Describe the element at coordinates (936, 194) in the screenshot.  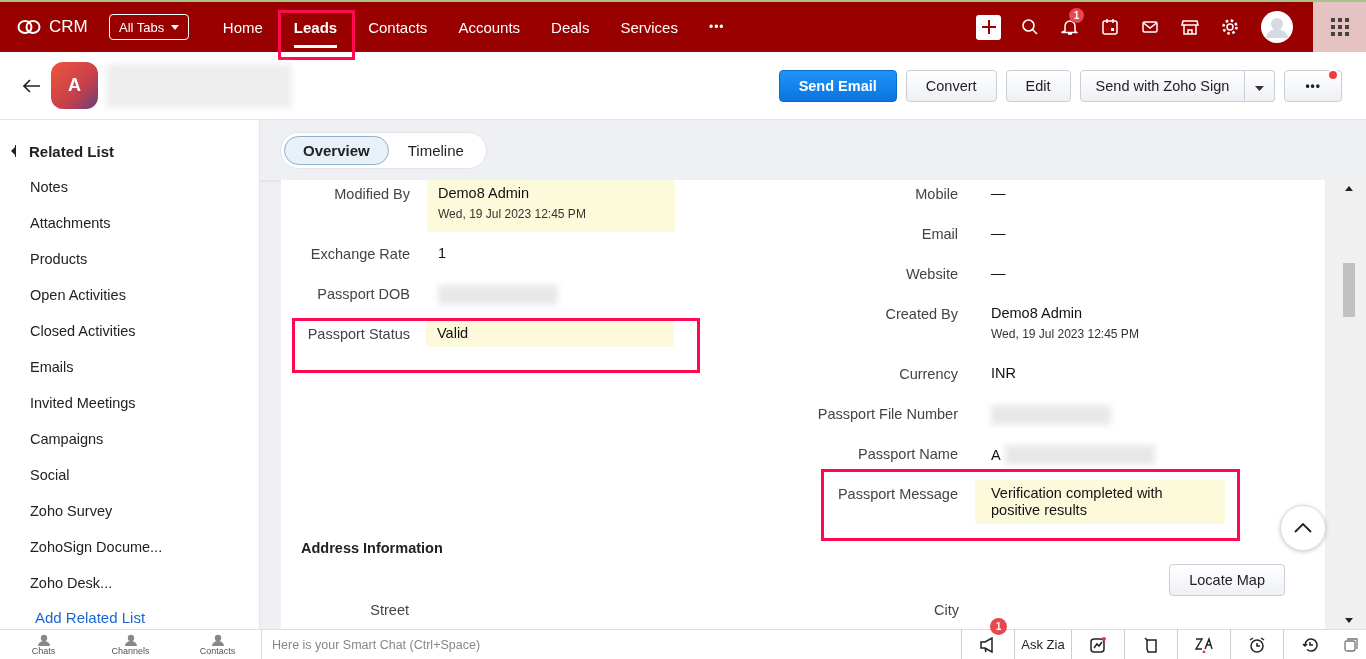
I see `field-label: Mobile` at that location.